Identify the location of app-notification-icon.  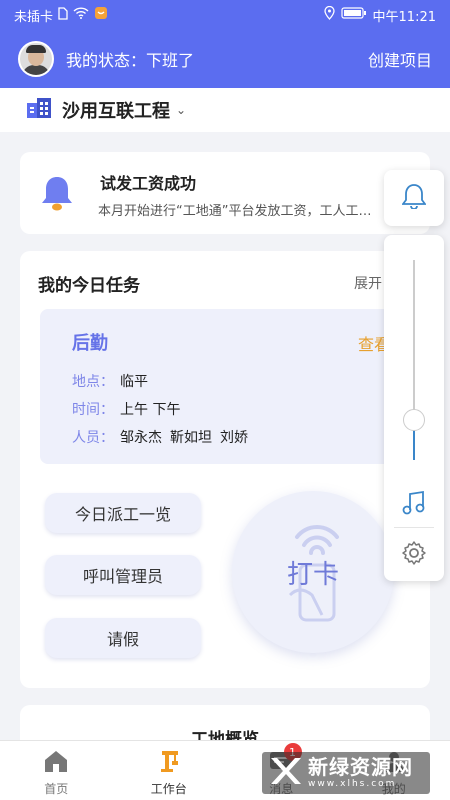
(101, 15).